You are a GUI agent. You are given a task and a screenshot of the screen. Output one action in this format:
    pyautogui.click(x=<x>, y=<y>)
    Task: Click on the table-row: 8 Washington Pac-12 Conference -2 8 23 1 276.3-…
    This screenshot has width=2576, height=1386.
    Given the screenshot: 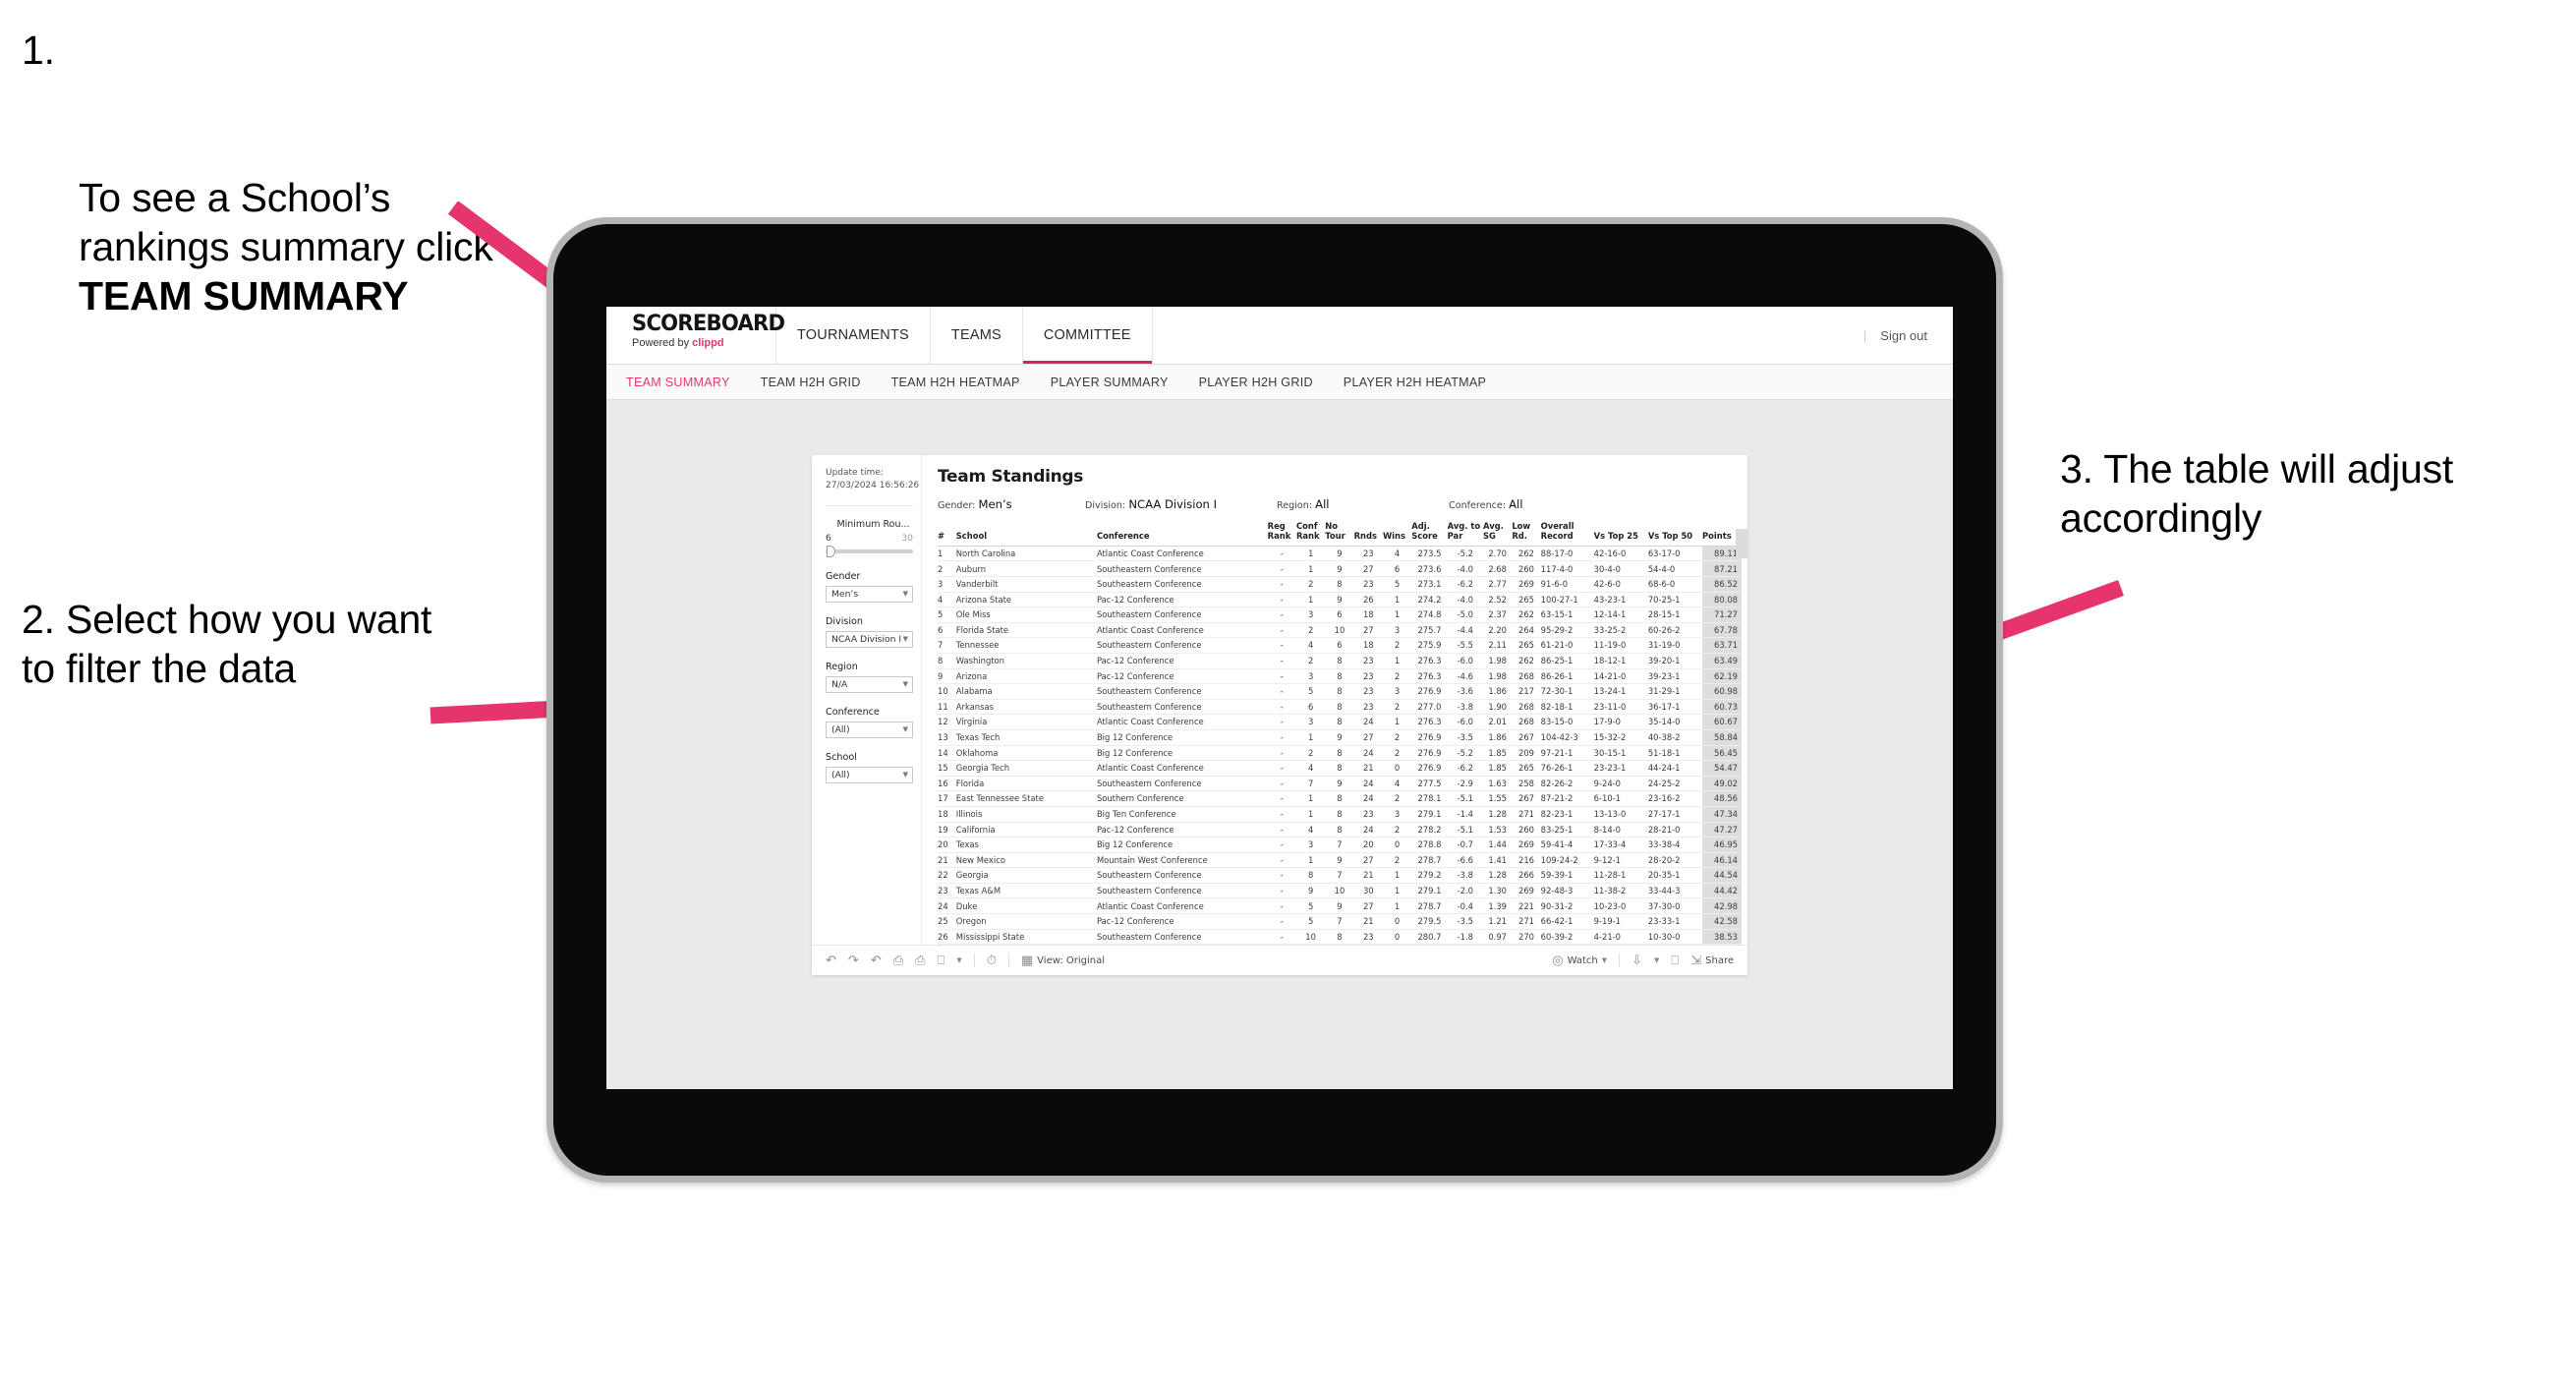 What is the action you would take?
    pyautogui.click(x=1340, y=661)
    